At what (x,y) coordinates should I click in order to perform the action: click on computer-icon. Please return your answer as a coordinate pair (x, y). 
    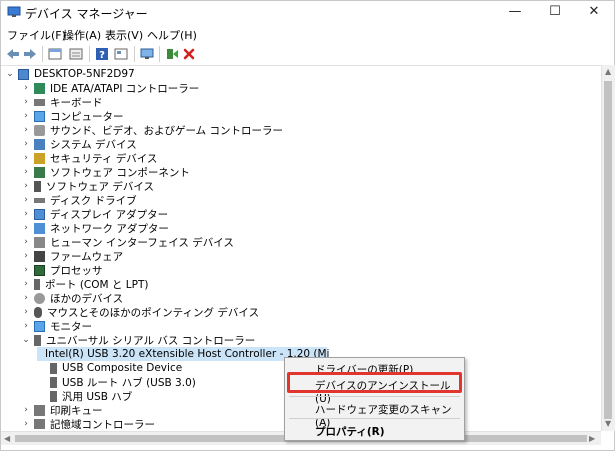
    Looking at the image, I should click on (23, 74).